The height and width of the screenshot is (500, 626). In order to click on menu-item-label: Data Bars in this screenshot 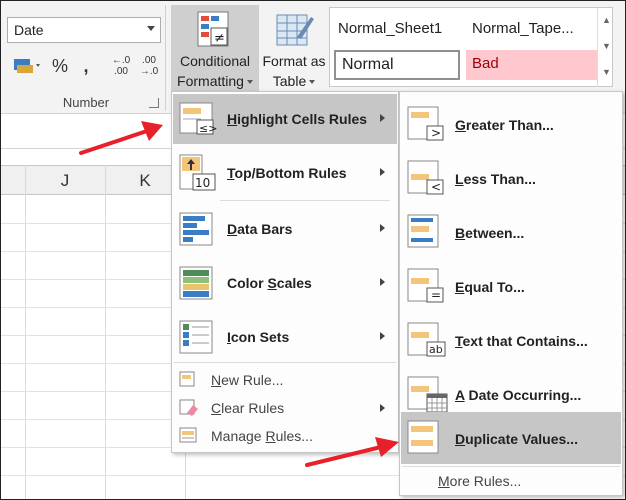, I will do `click(260, 229)`.